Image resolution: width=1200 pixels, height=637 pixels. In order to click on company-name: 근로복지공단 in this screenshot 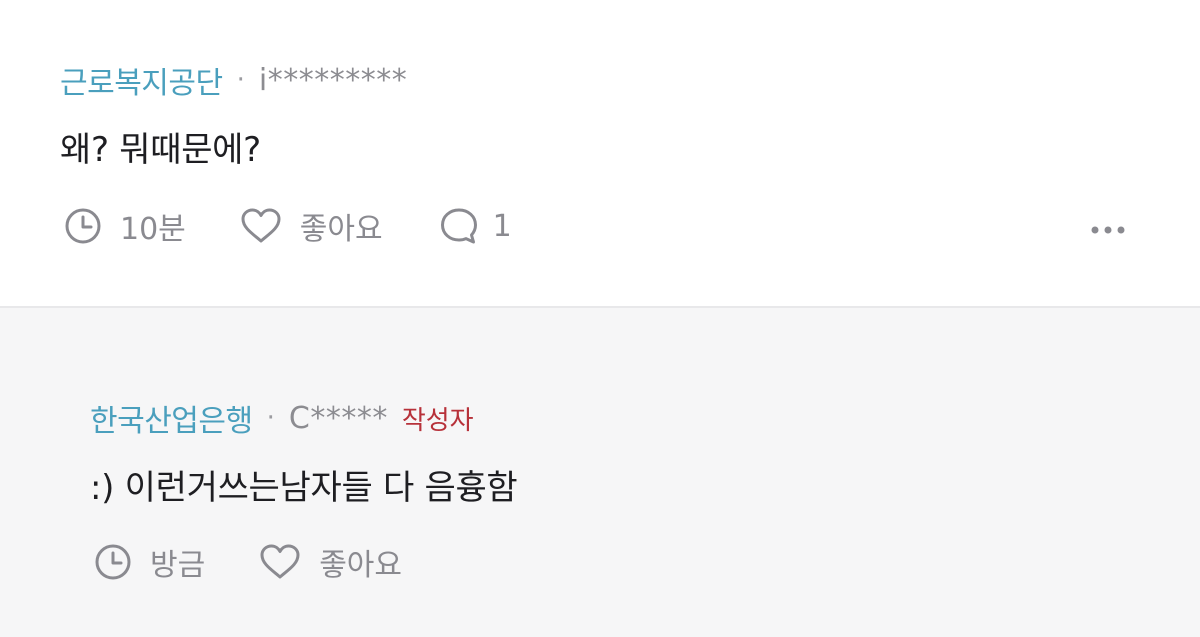, I will do `click(141, 80)`.